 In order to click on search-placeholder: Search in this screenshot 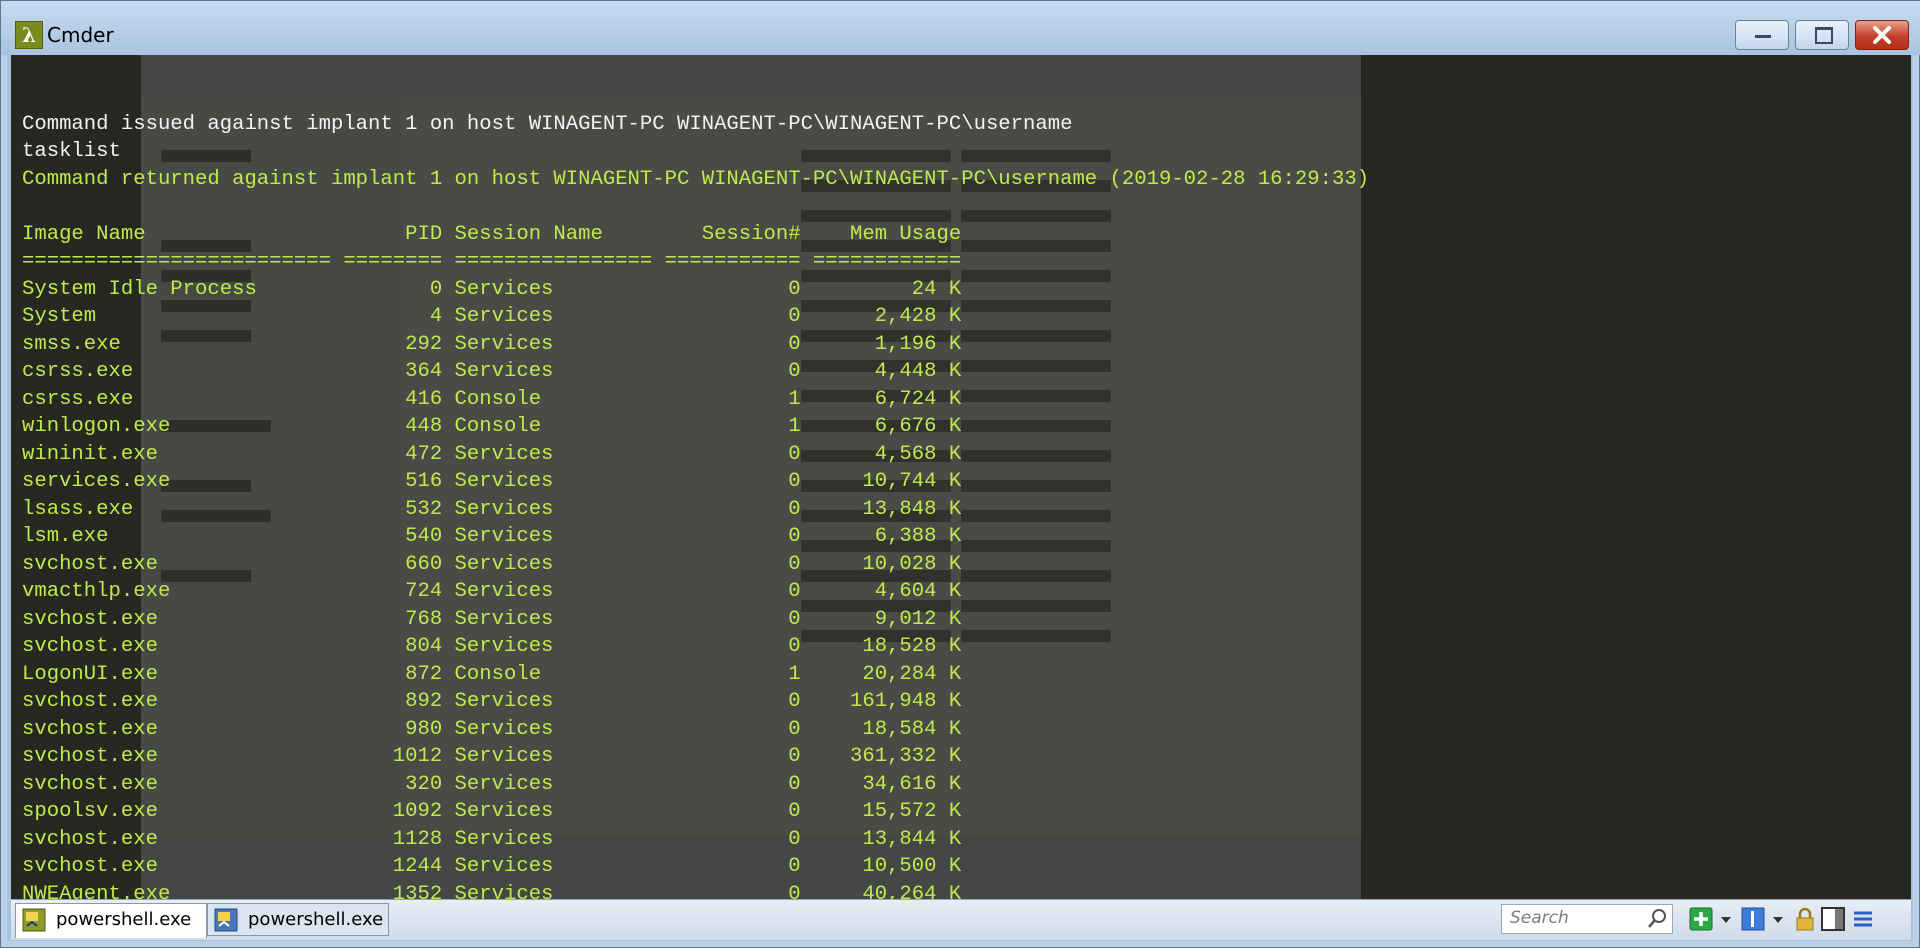, I will do `click(1539, 918)`.